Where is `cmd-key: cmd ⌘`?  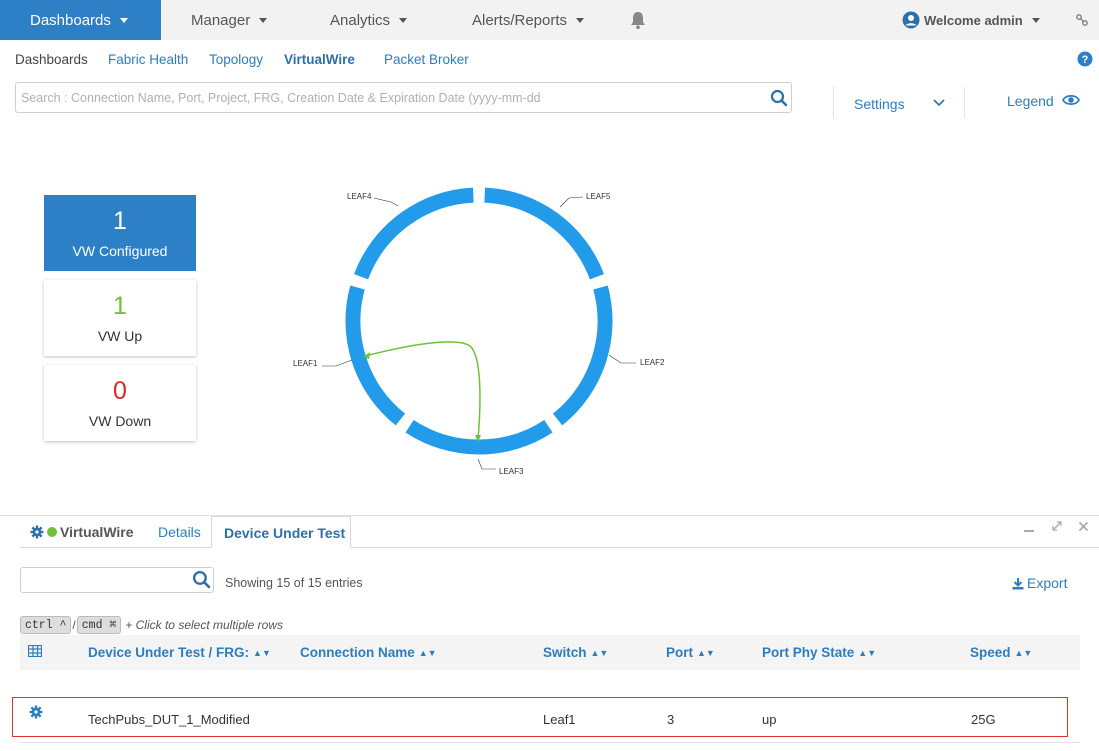
cmd-key: cmd ⌘ is located at coordinates (99, 625).